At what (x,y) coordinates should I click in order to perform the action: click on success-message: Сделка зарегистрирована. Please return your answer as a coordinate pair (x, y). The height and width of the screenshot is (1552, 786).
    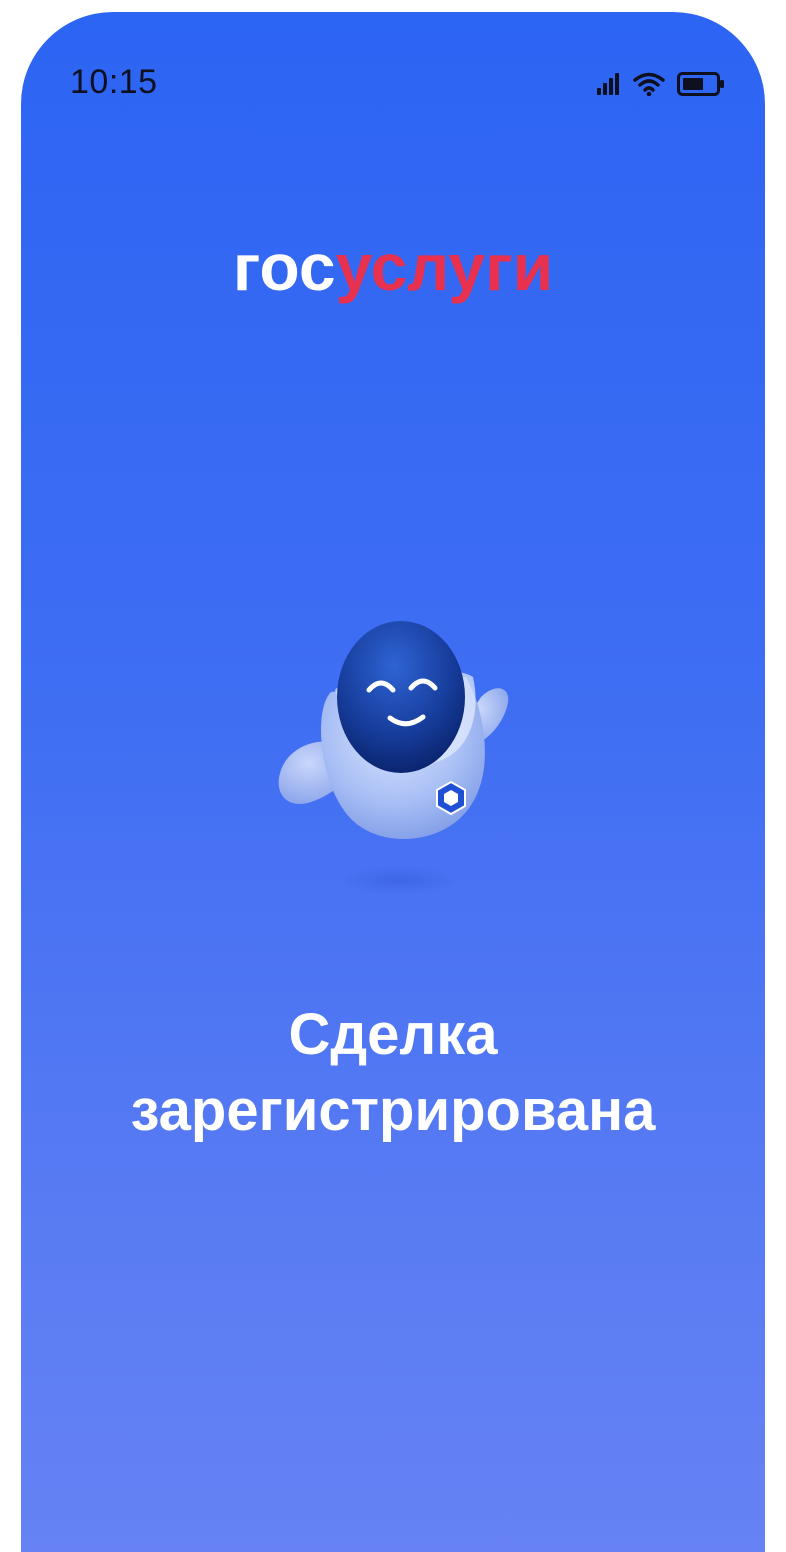
    Looking at the image, I should click on (393, 1073).